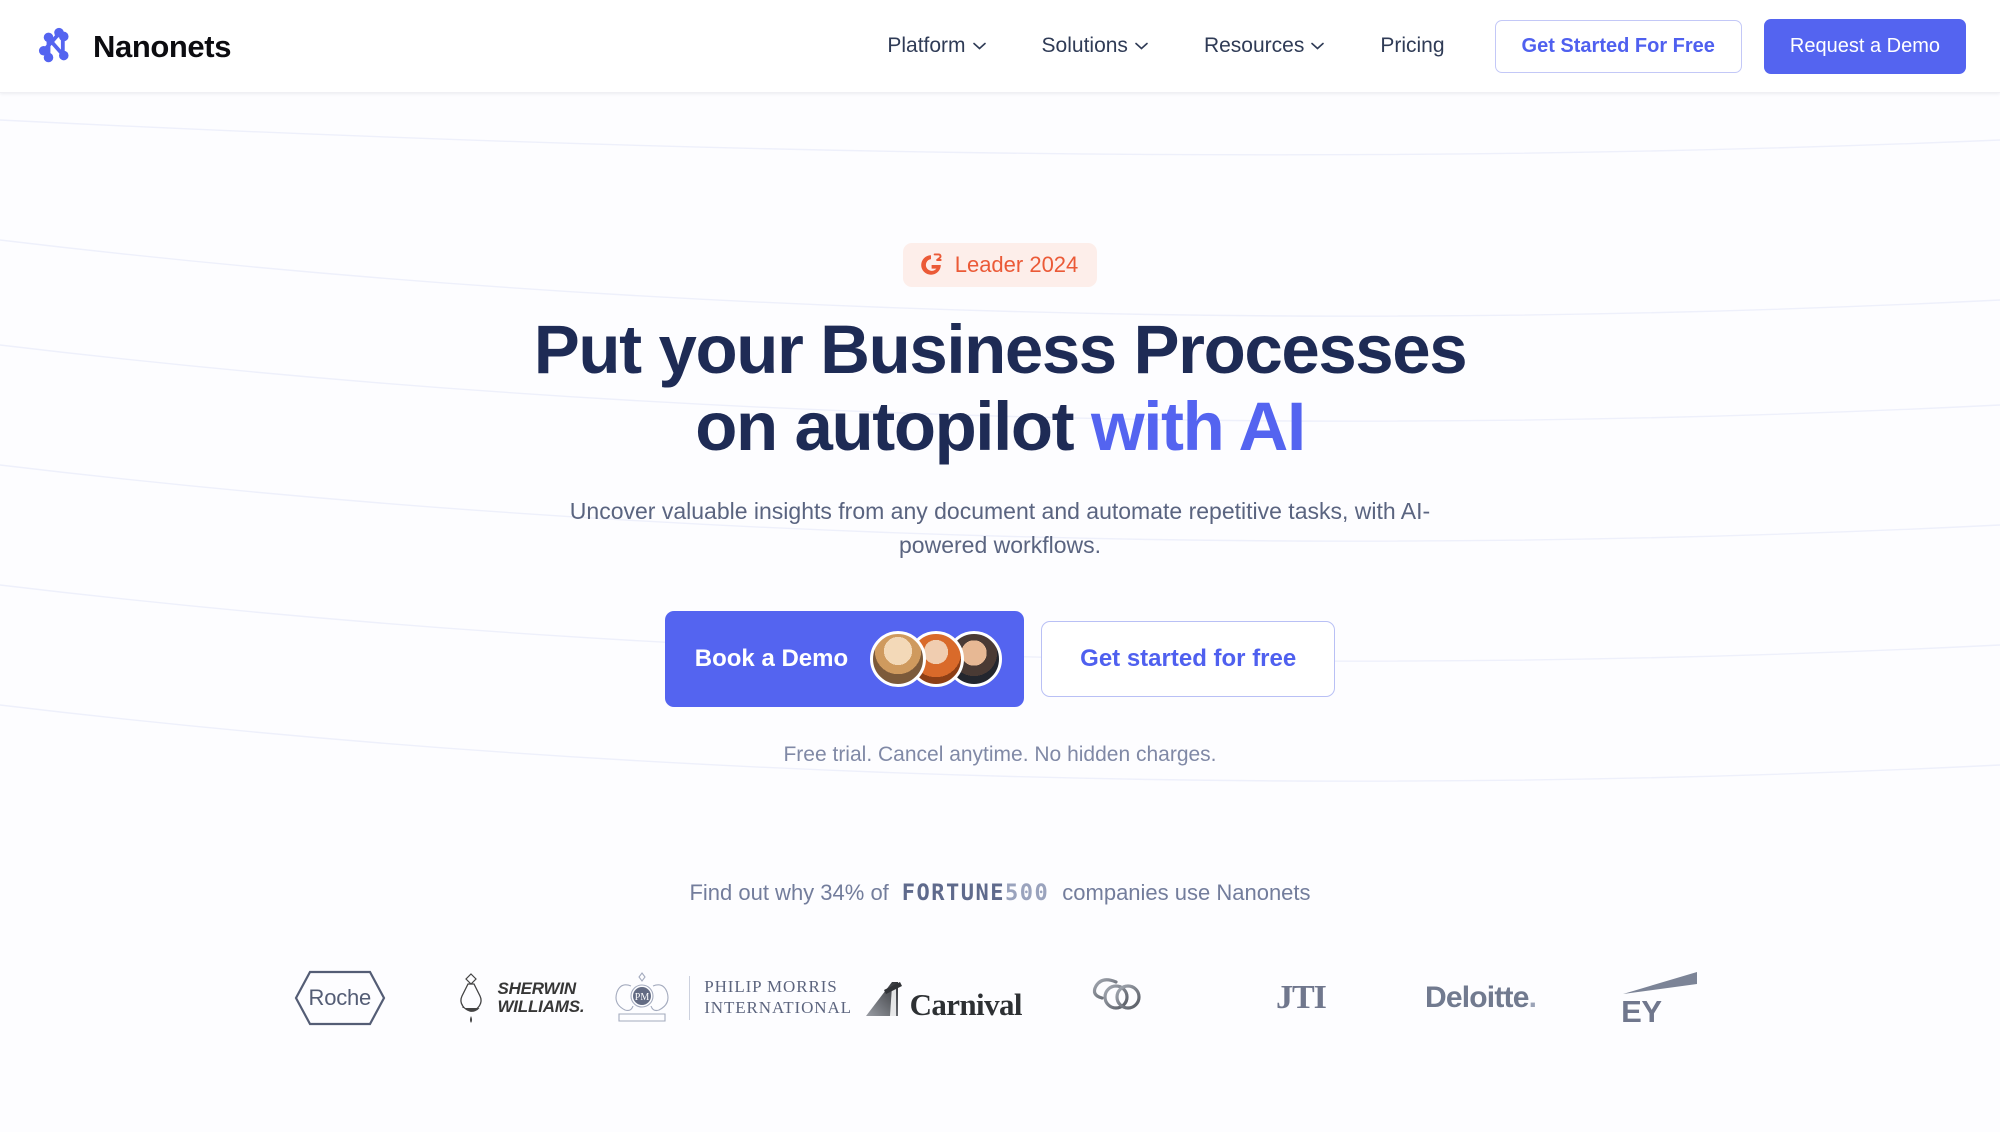 The height and width of the screenshot is (1132, 2000). I want to click on nav-label: Platform, so click(926, 45).